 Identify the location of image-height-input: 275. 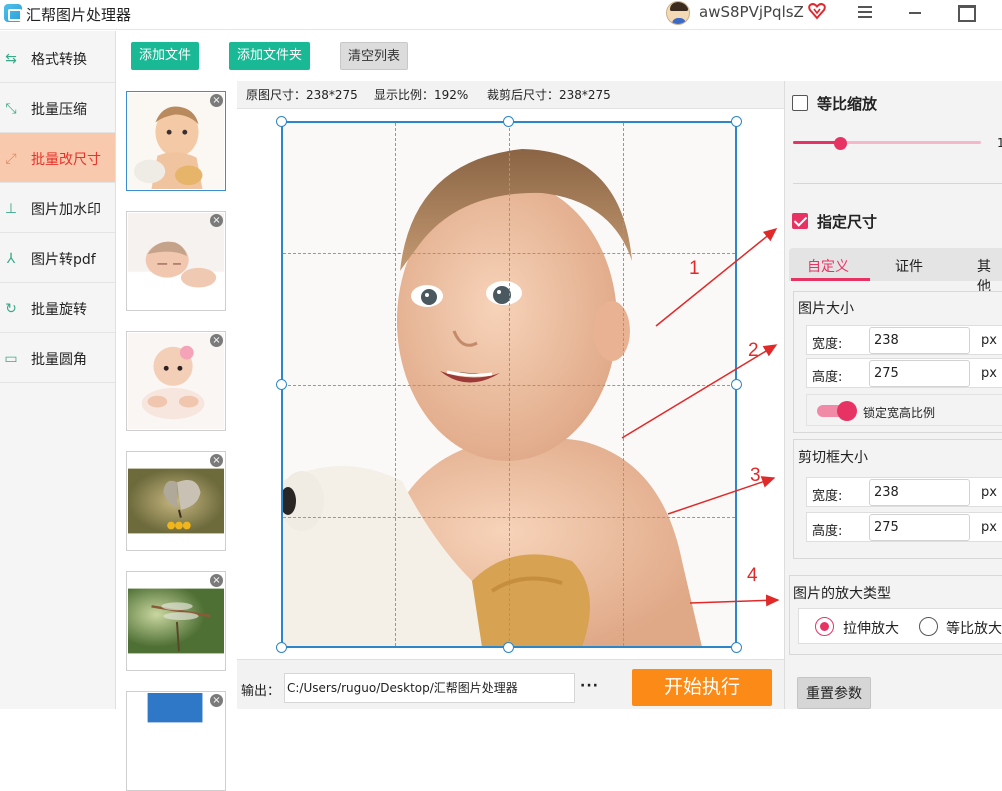
(919, 373).